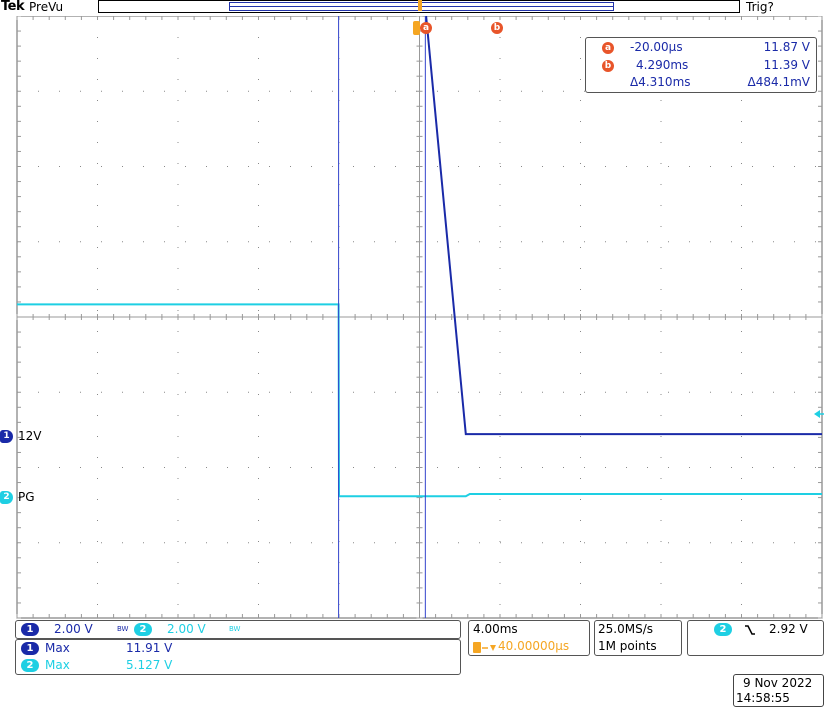  Describe the element at coordinates (149, 648) in the screenshot. I see `measurement-1-value: 11.91 V` at that location.